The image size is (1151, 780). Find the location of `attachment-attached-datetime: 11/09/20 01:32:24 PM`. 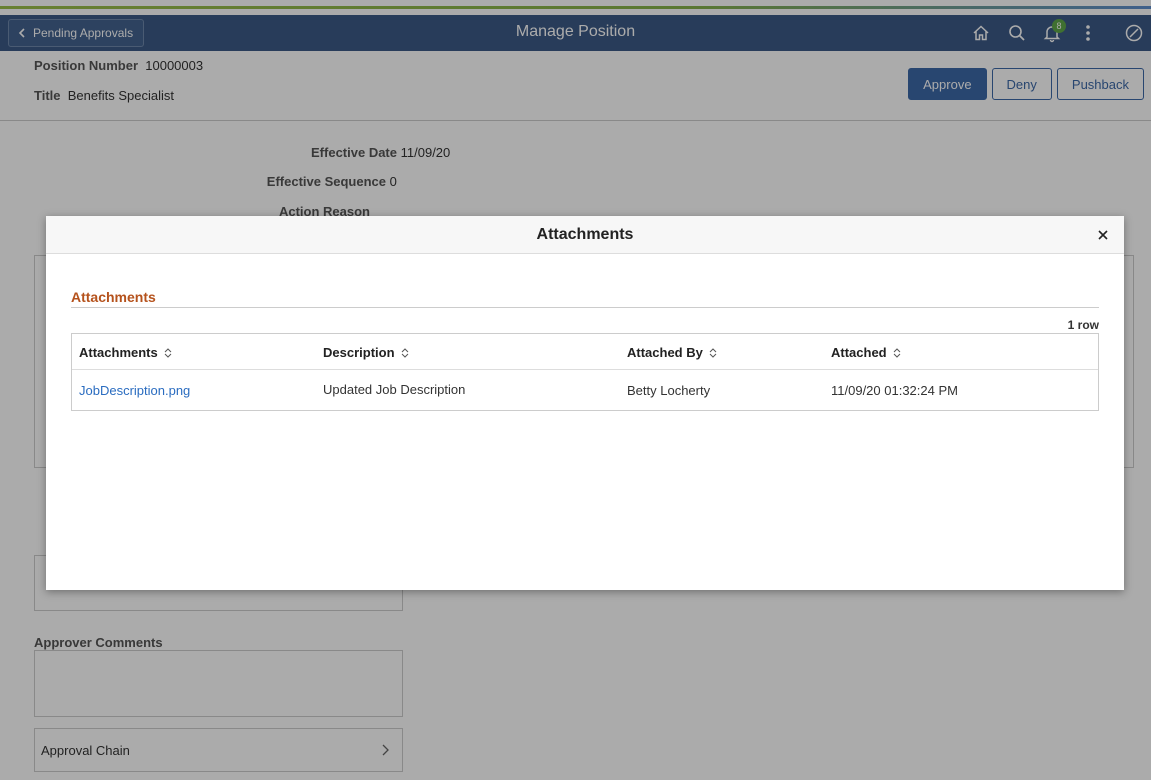

attachment-attached-datetime: 11/09/20 01:32:24 PM is located at coordinates (894, 390).